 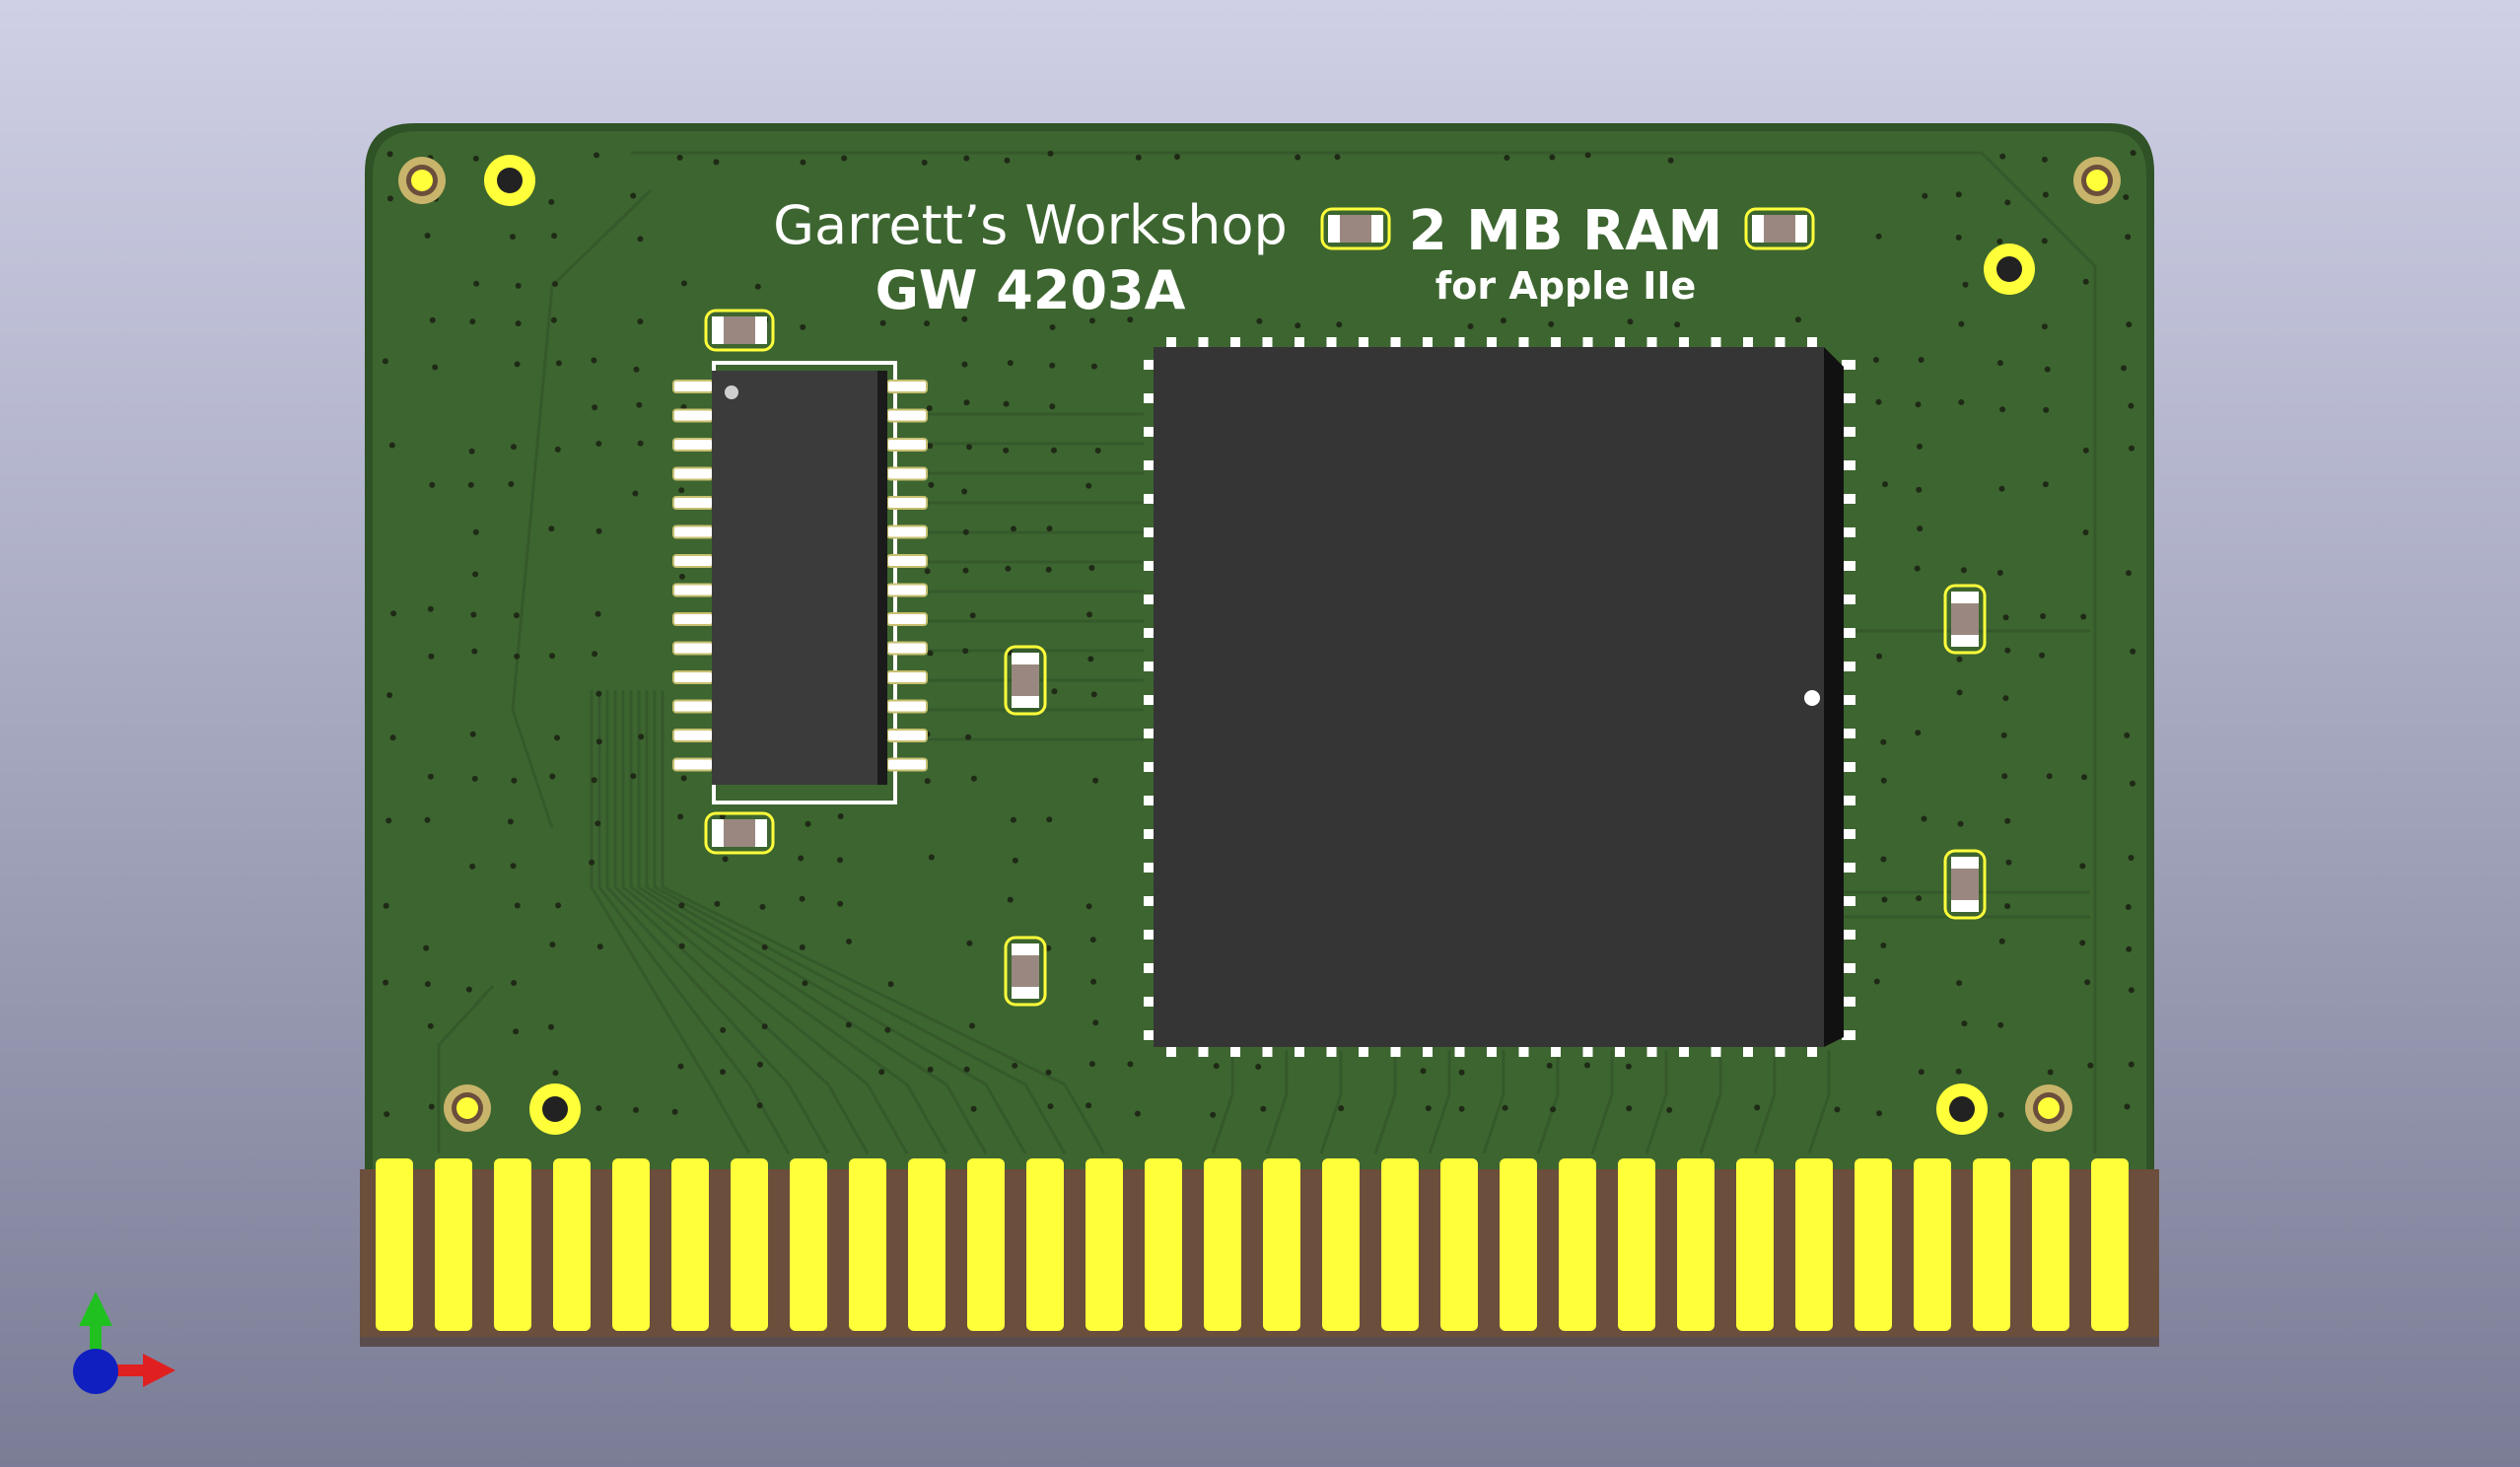 I want to click on cpld-chip, so click(x=1499, y=697).